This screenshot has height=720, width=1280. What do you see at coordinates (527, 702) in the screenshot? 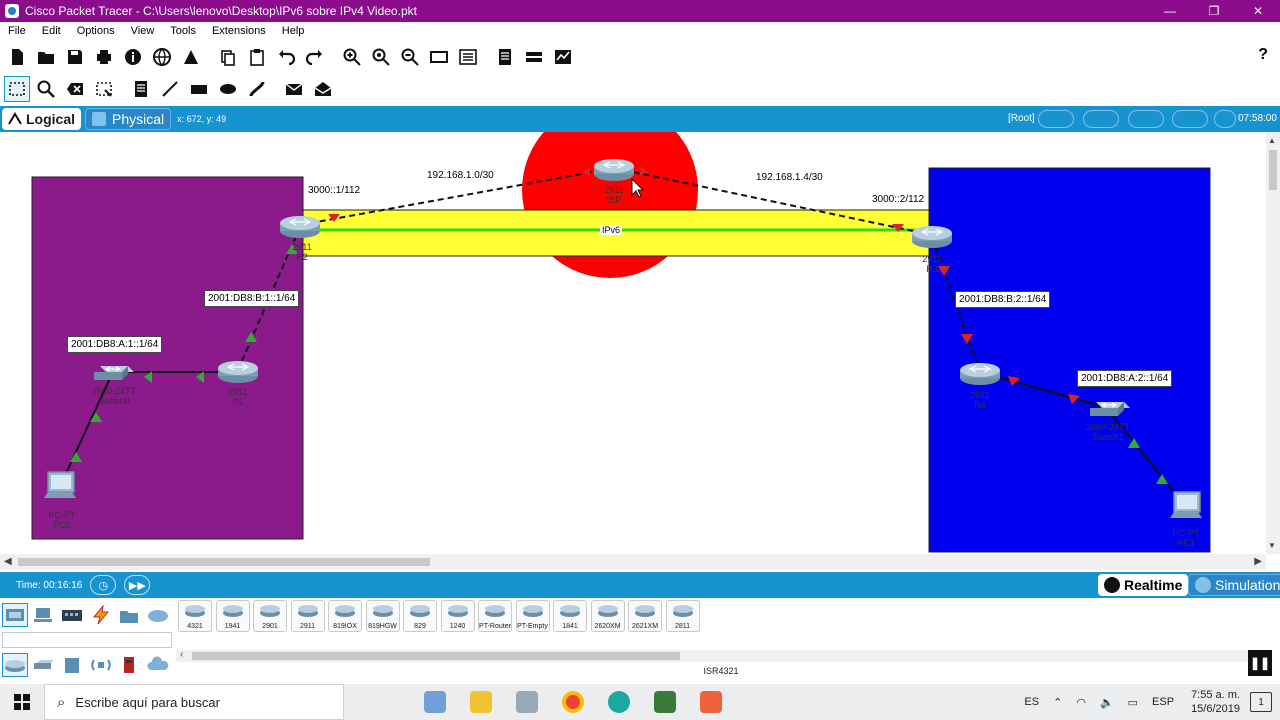
I see `taskbar-app-packet-tracer-icon` at bounding box center [527, 702].